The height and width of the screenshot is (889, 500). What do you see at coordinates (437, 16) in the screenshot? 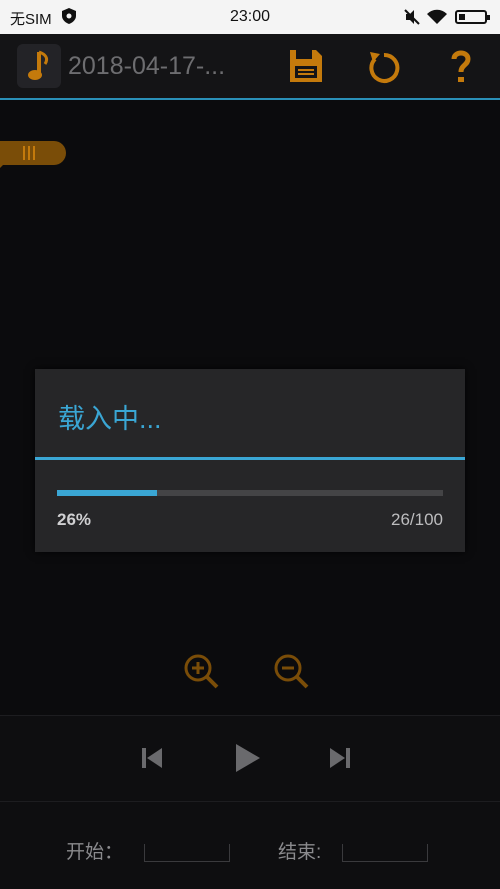
I see `wifi-icon` at bounding box center [437, 16].